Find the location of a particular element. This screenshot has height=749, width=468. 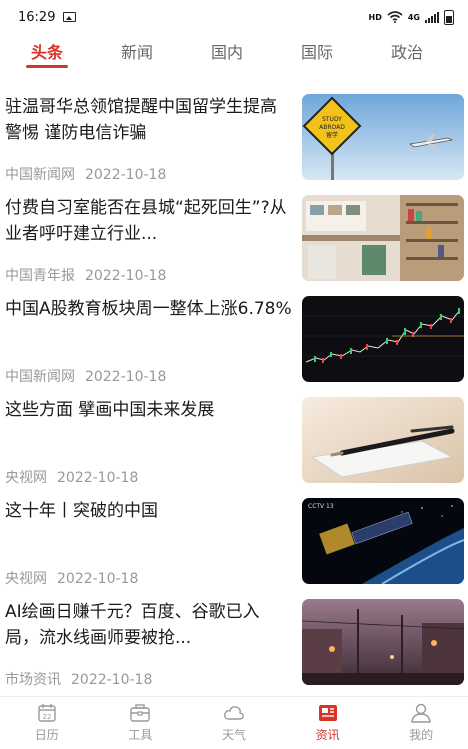

bottom-nav: 22 日历 工具 天气 资讯 我的 is located at coordinates (234, 722).